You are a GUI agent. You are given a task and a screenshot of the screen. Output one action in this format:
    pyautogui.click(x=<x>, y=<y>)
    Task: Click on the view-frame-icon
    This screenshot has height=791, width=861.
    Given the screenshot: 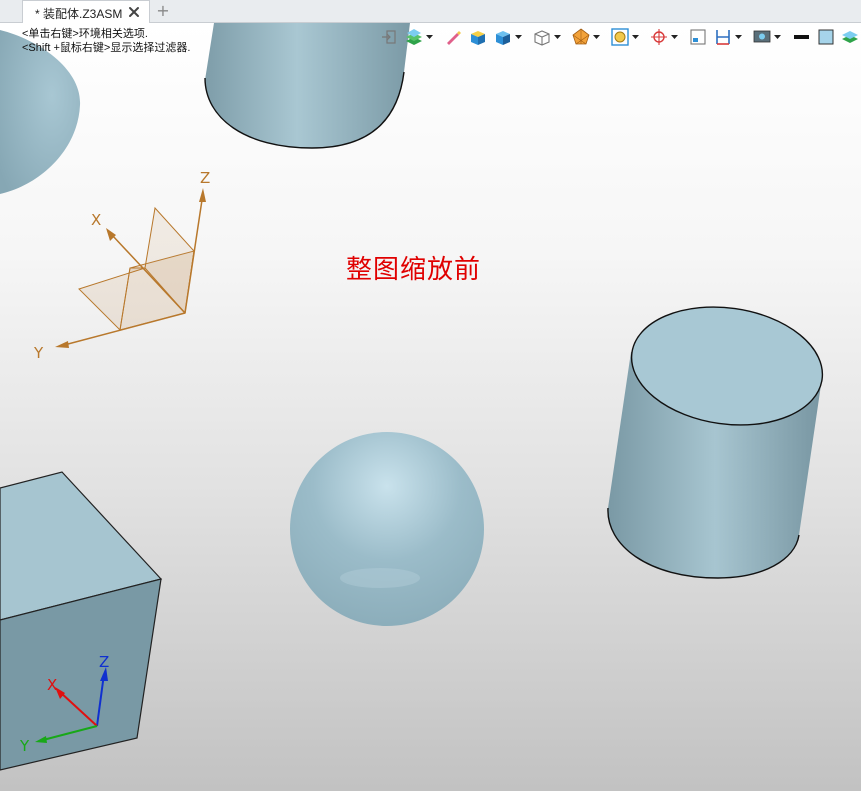 What is the action you would take?
    pyautogui.click(x=698, y=37)
    